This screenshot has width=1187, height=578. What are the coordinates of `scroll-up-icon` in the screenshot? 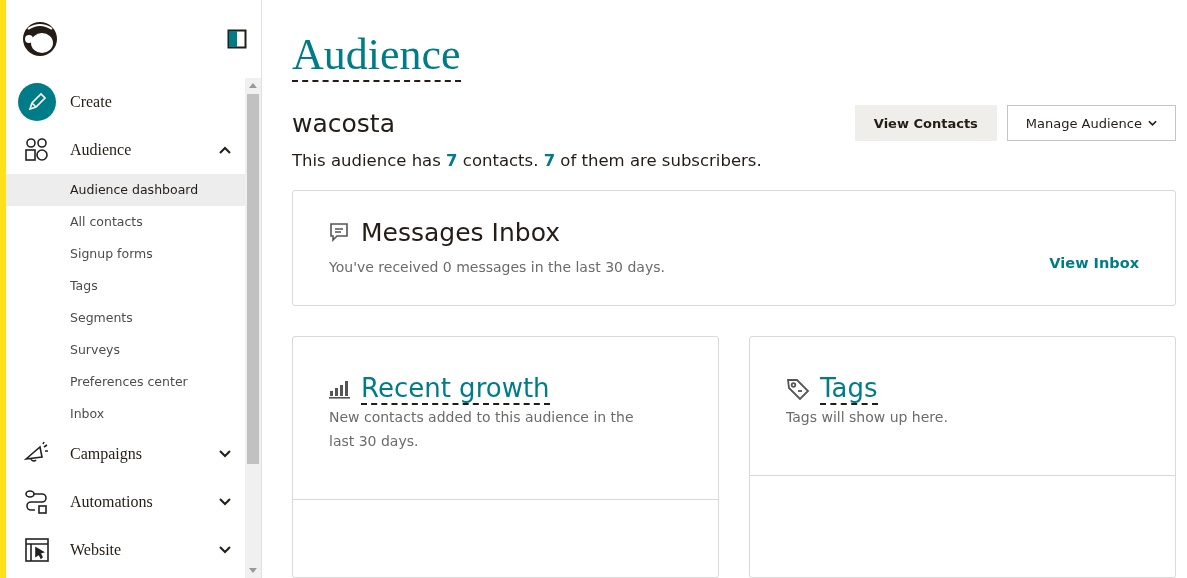 It's located at (253, 85).